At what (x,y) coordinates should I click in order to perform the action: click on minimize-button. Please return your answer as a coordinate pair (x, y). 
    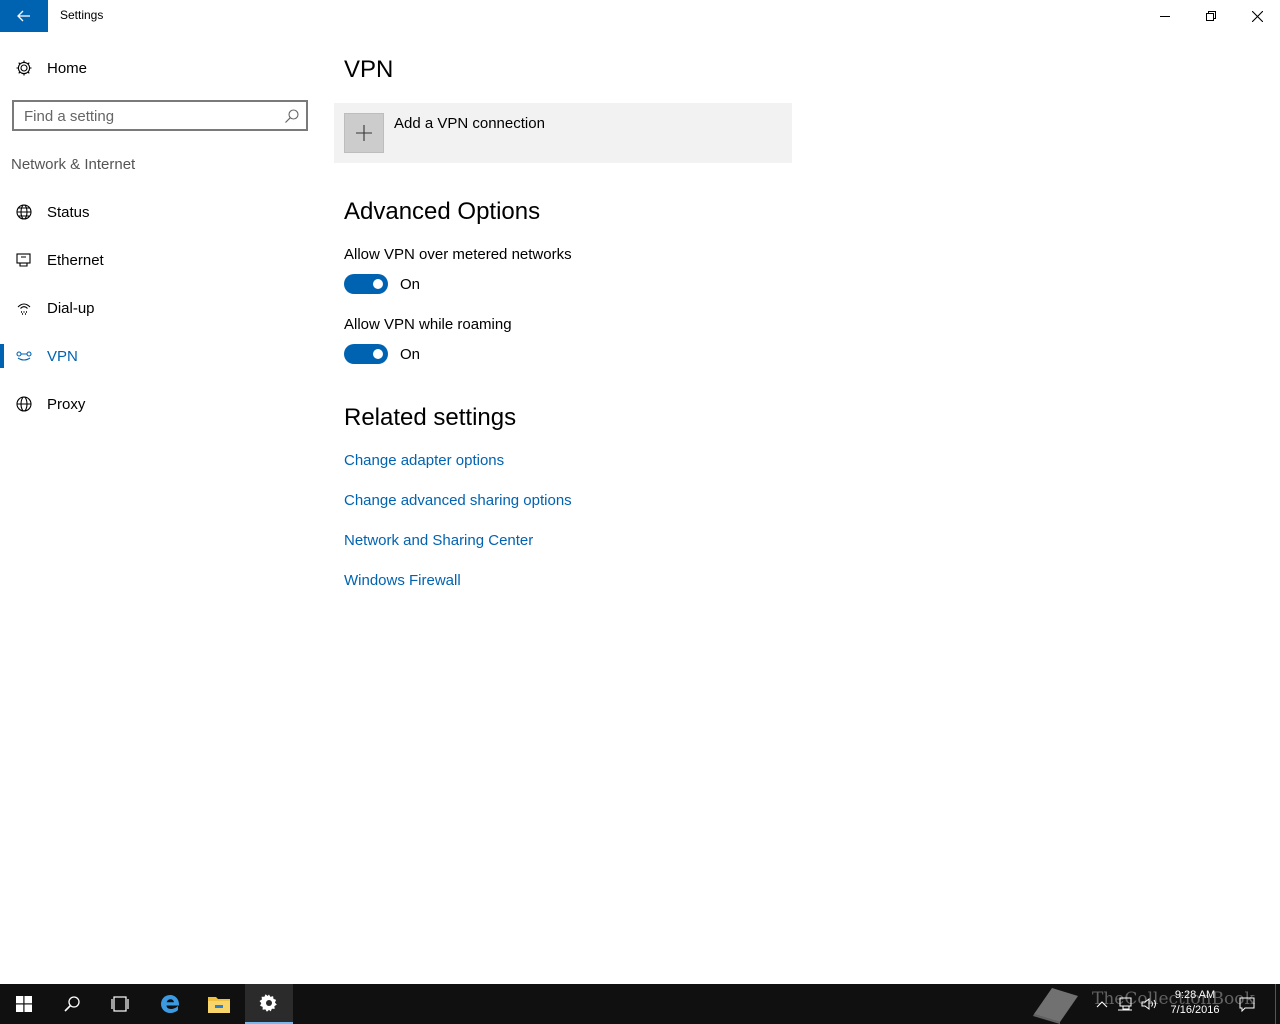
    Looking at the image, I should click on (1165, 16).